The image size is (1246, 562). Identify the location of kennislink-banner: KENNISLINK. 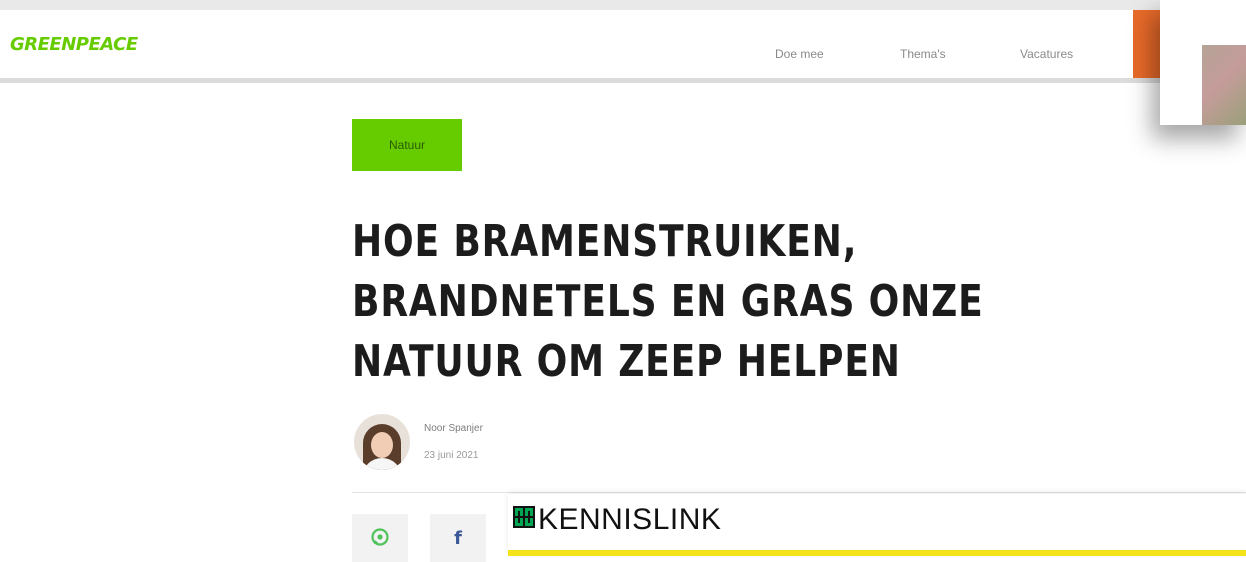
(877, 525).